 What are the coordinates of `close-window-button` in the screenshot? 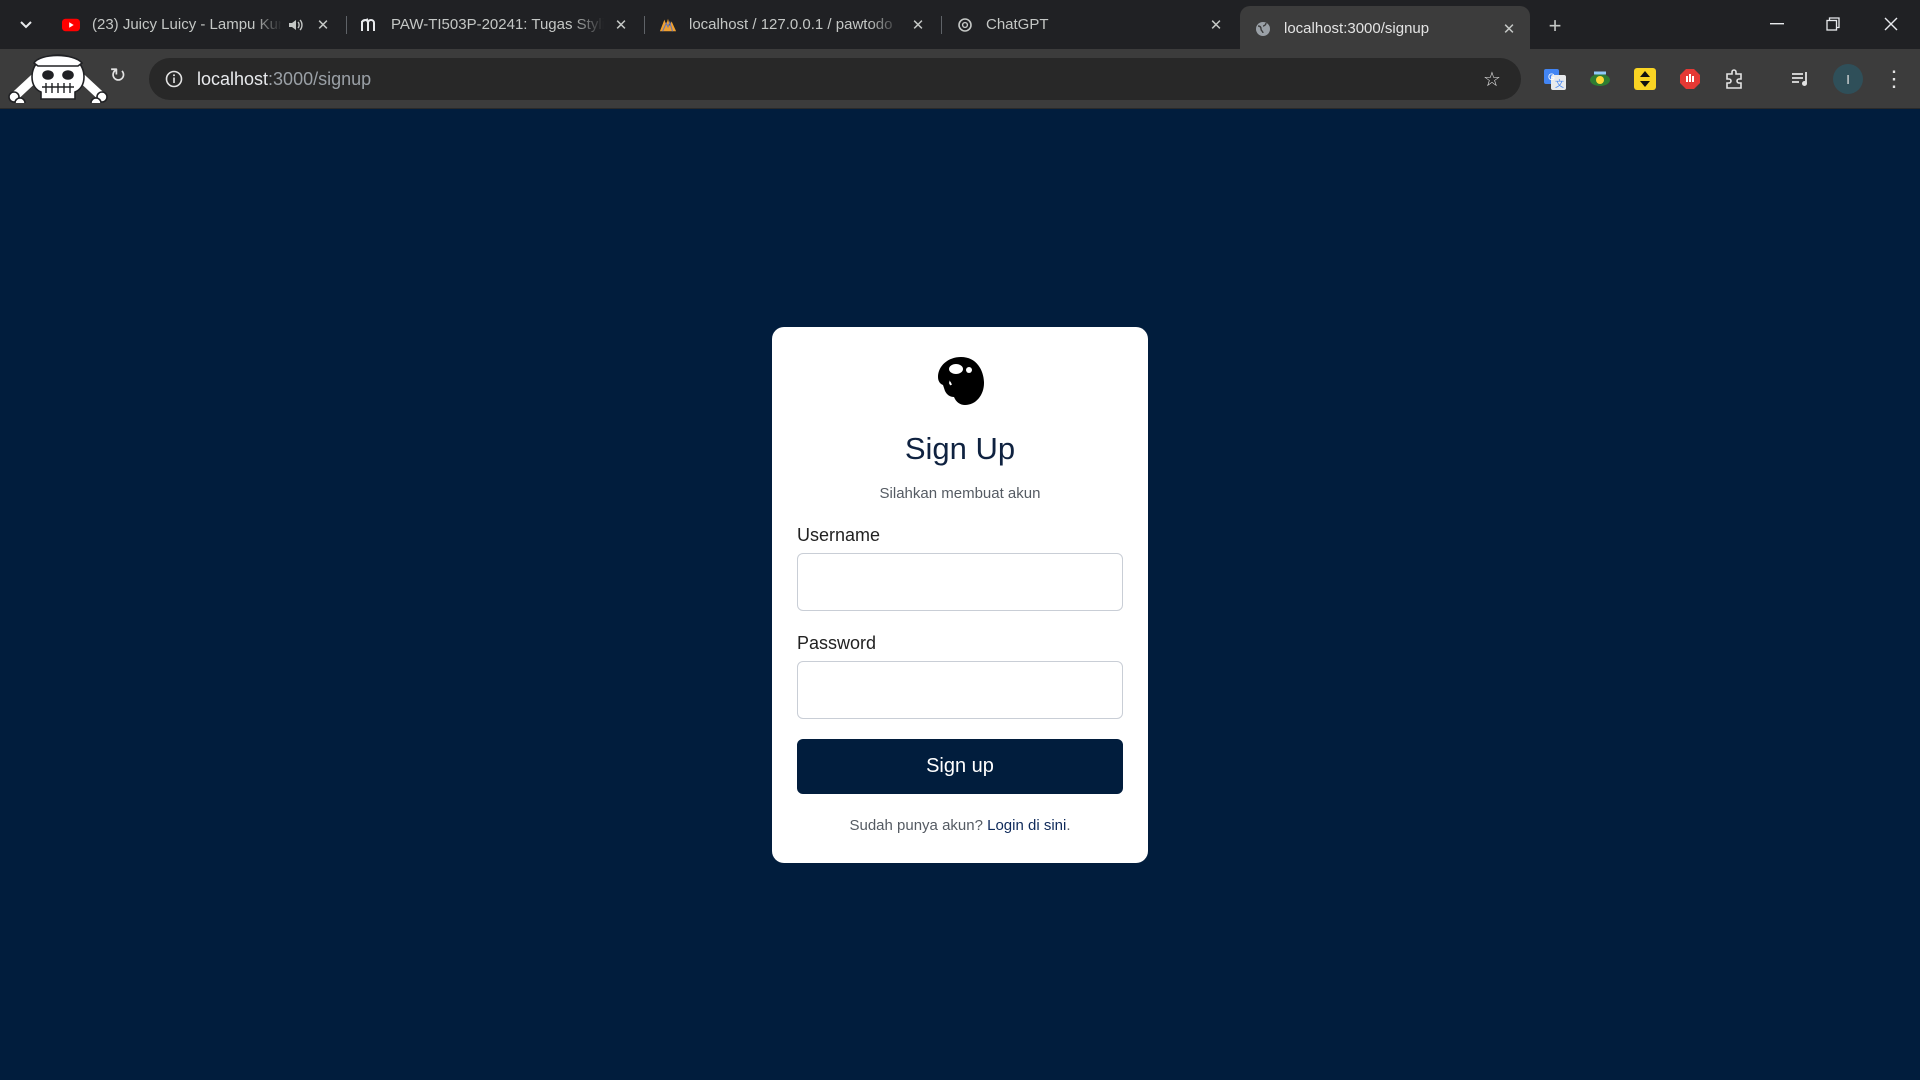 It's located at (1891, 24).